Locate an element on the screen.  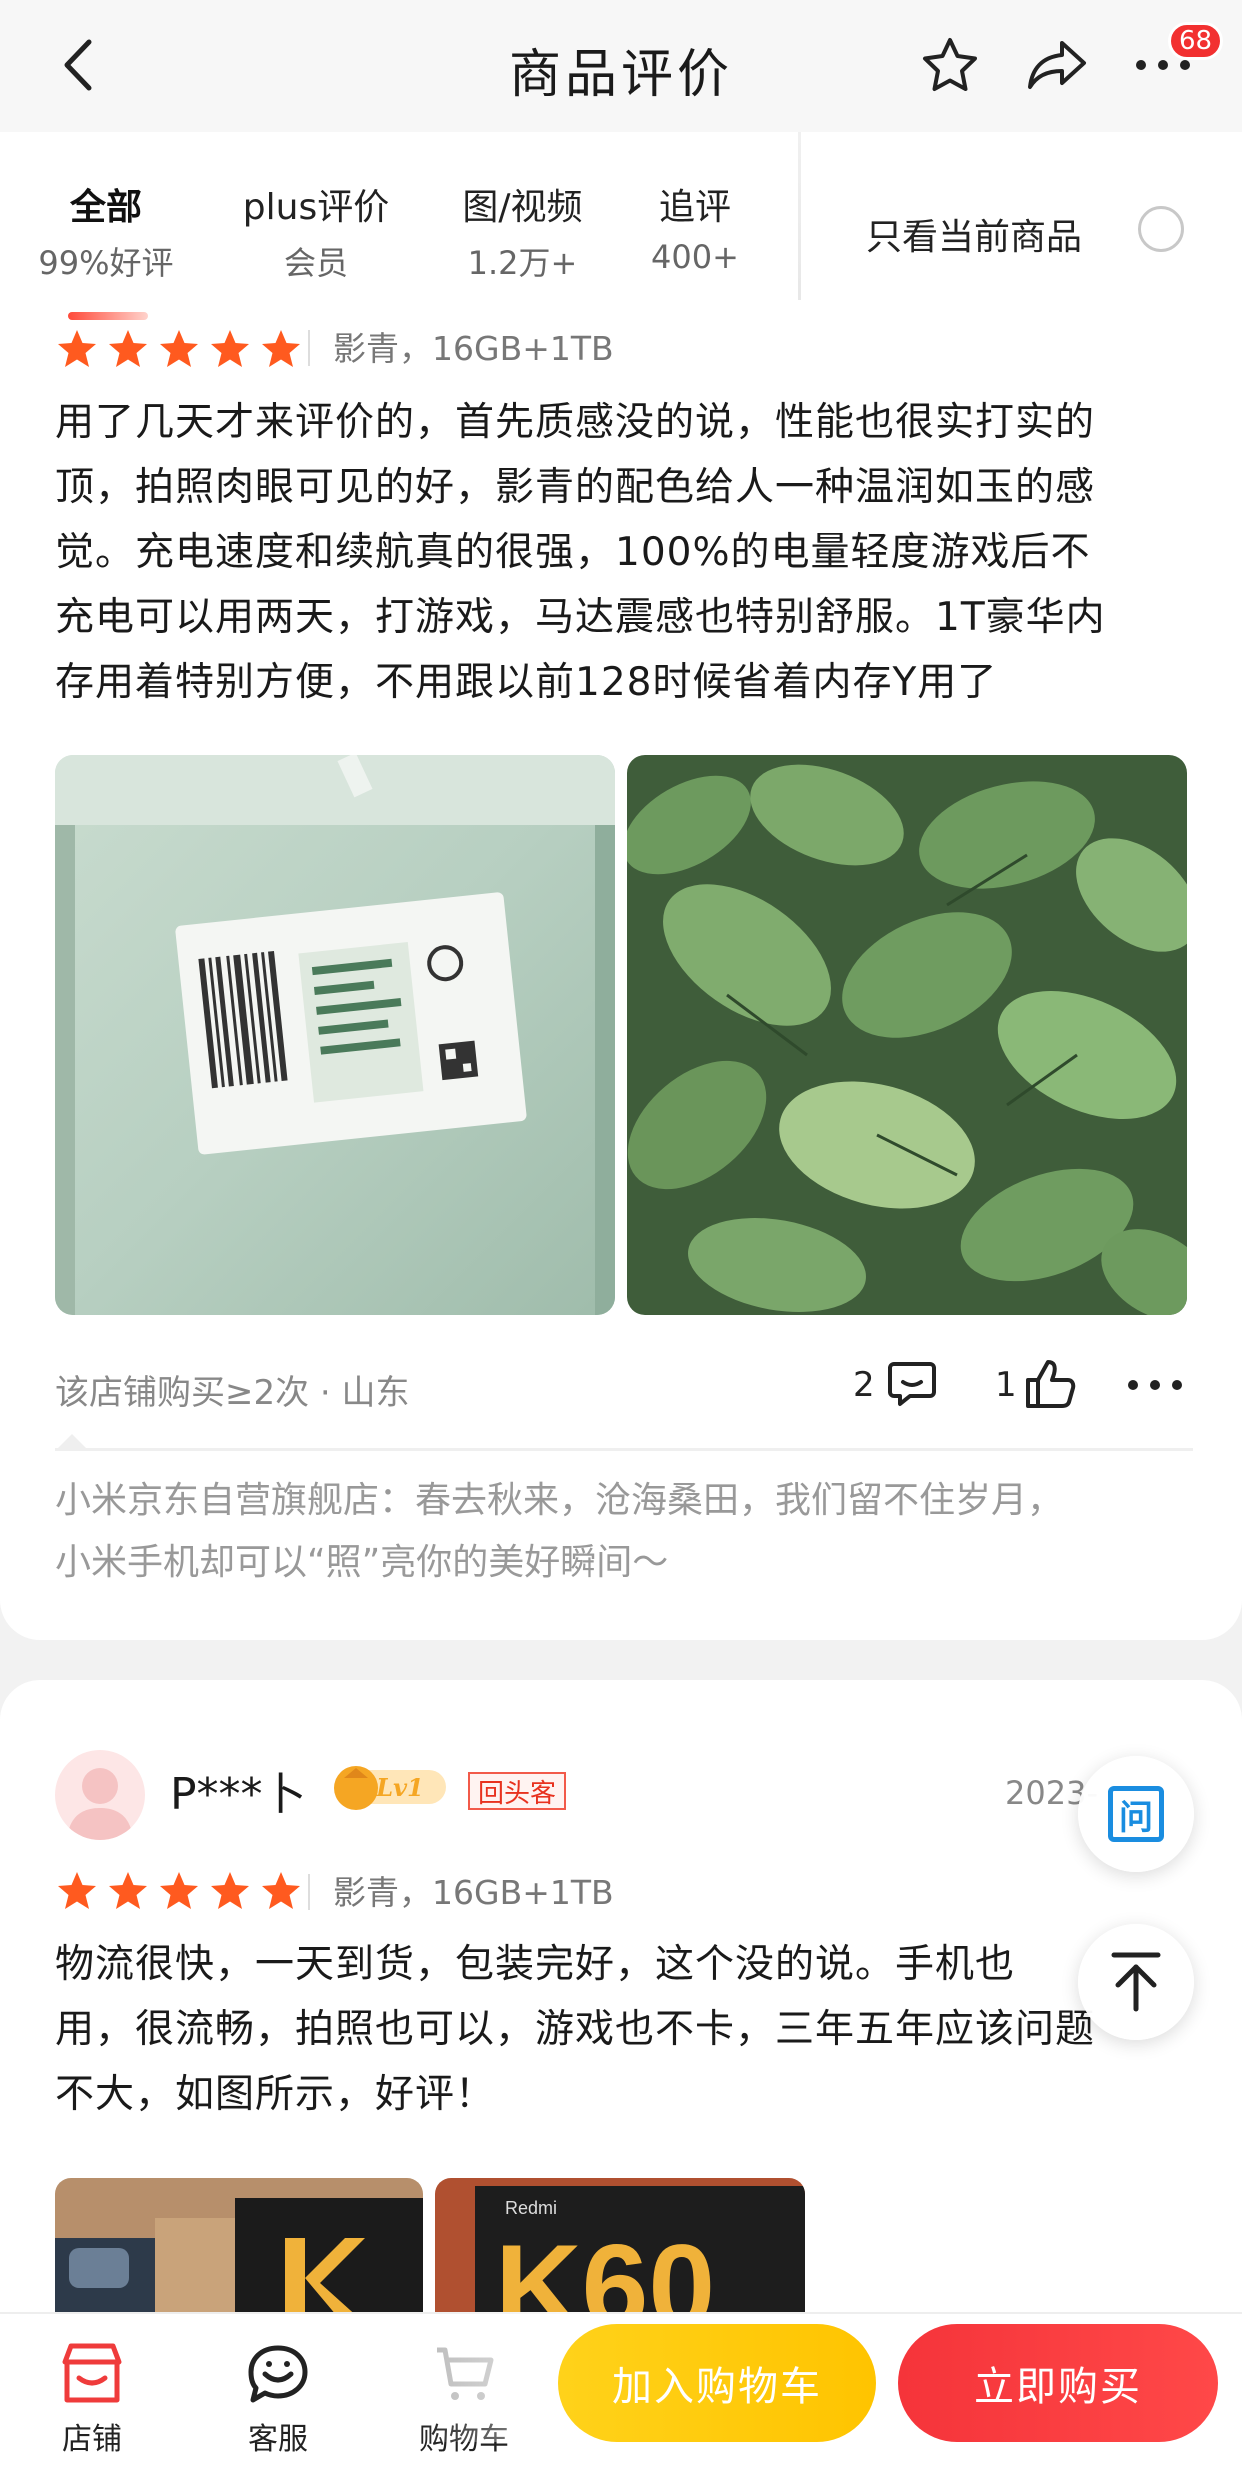
level-badge: Lv1 is located at coordinates (390, 1786).